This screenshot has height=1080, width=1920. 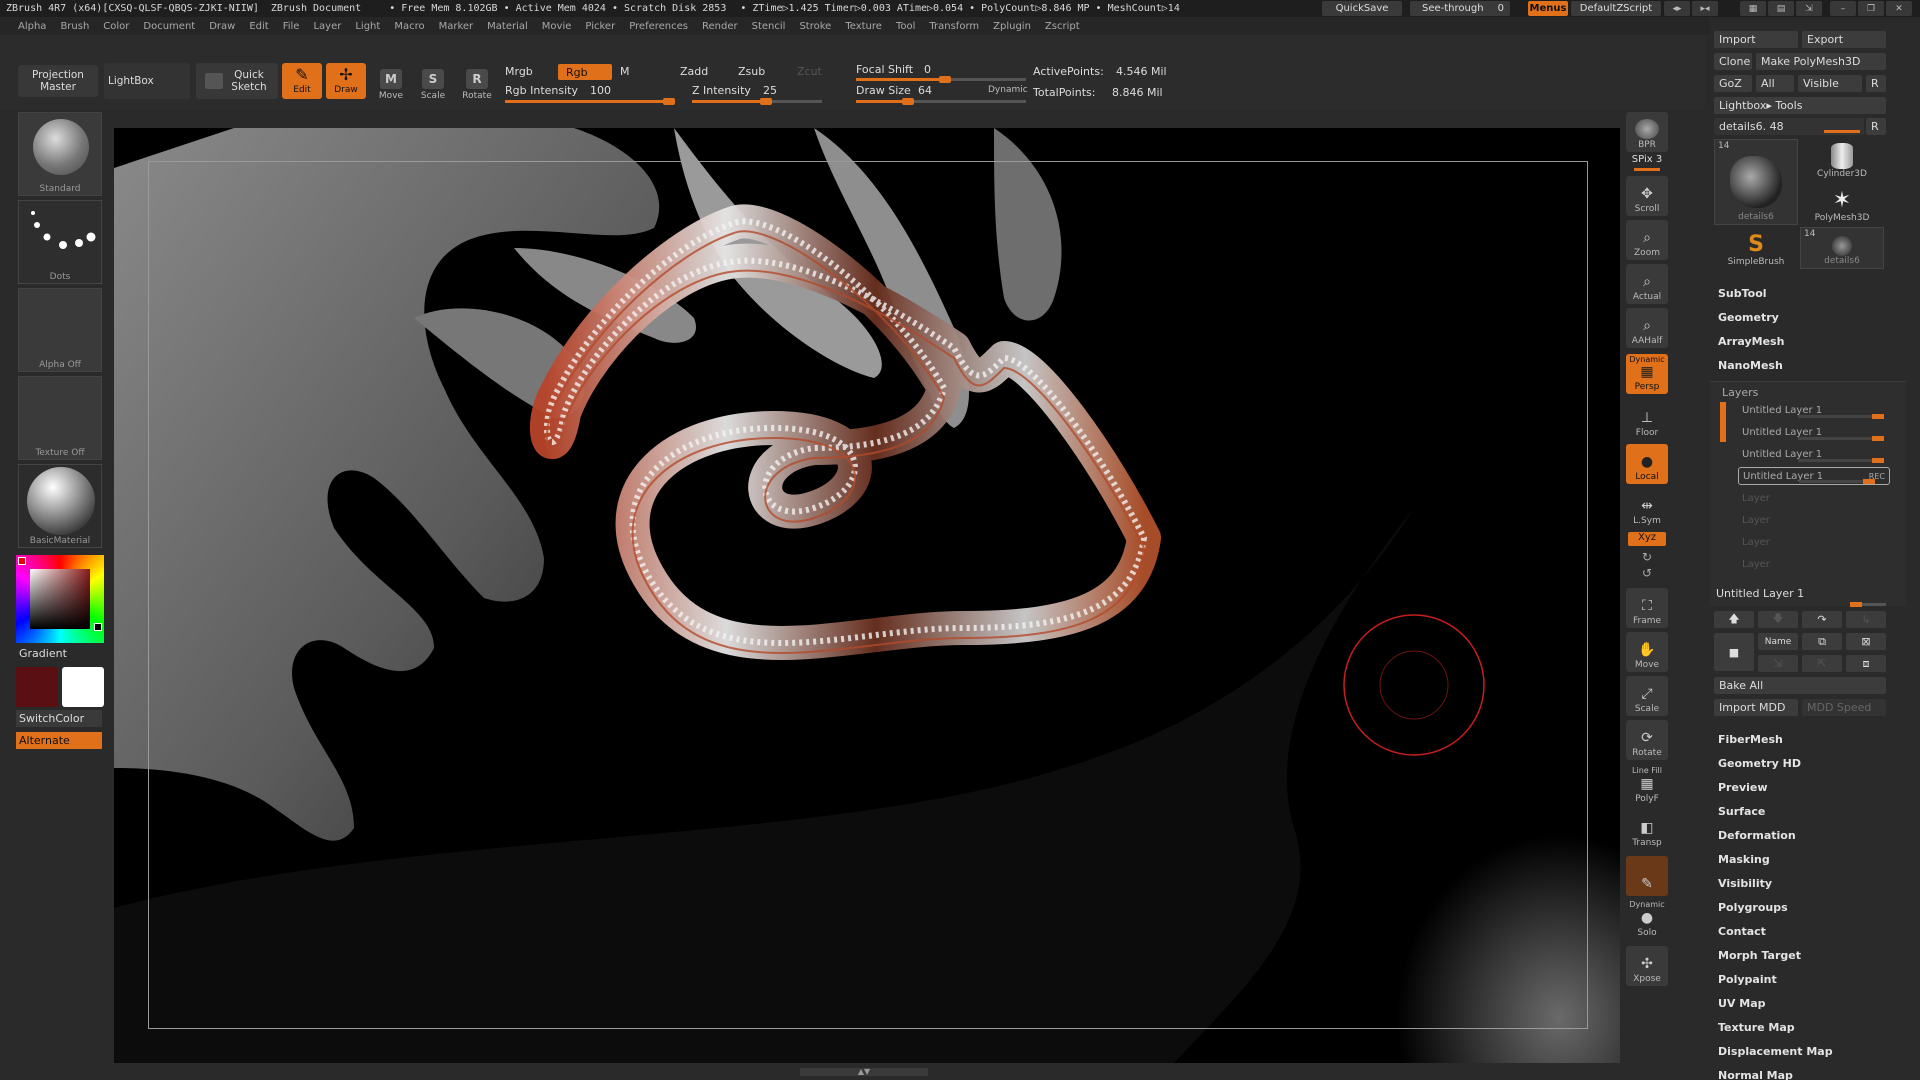 What do you see at coordinates (1756, 1027) in the screenshot?
I see `texture-map-section: Texture Map` at bounding box center [1756, 1027].